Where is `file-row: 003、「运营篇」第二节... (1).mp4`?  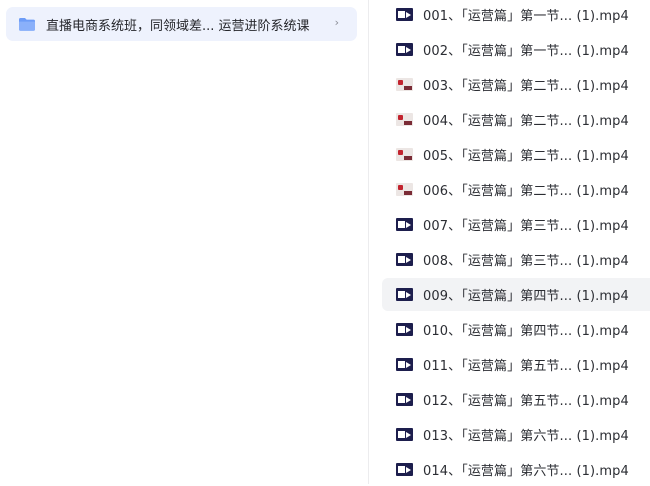
file-row: 003、「运营篇」第二节... (1).mp4 is located at coordinates (516, 84).